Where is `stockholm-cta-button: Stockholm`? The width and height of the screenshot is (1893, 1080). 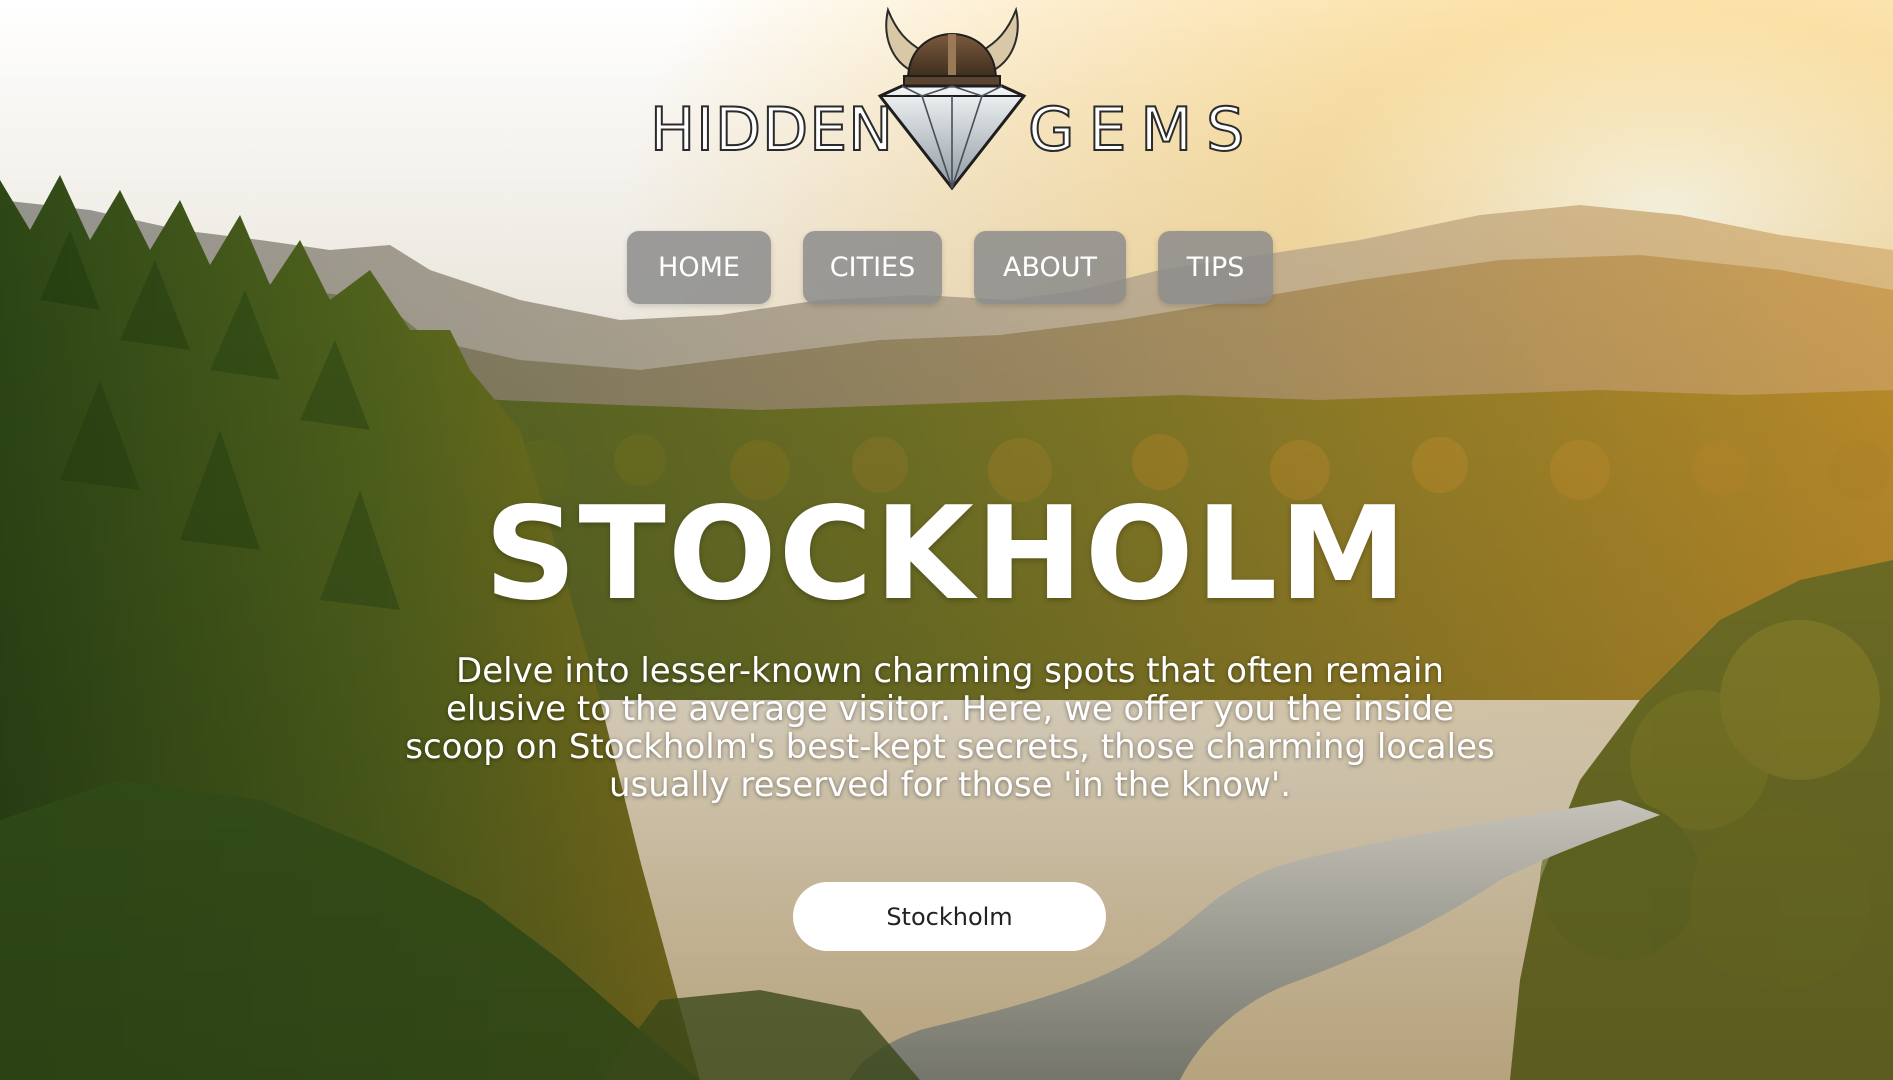
stockholm-cta-button: Stockholm is located at coordinates (949, 916).